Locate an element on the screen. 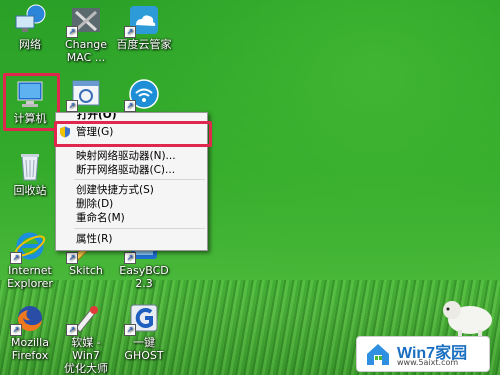 This screenshot has height=375, width=500. icon-label-firefox: Mozilla Firefox is located at coordinates (30, 349).